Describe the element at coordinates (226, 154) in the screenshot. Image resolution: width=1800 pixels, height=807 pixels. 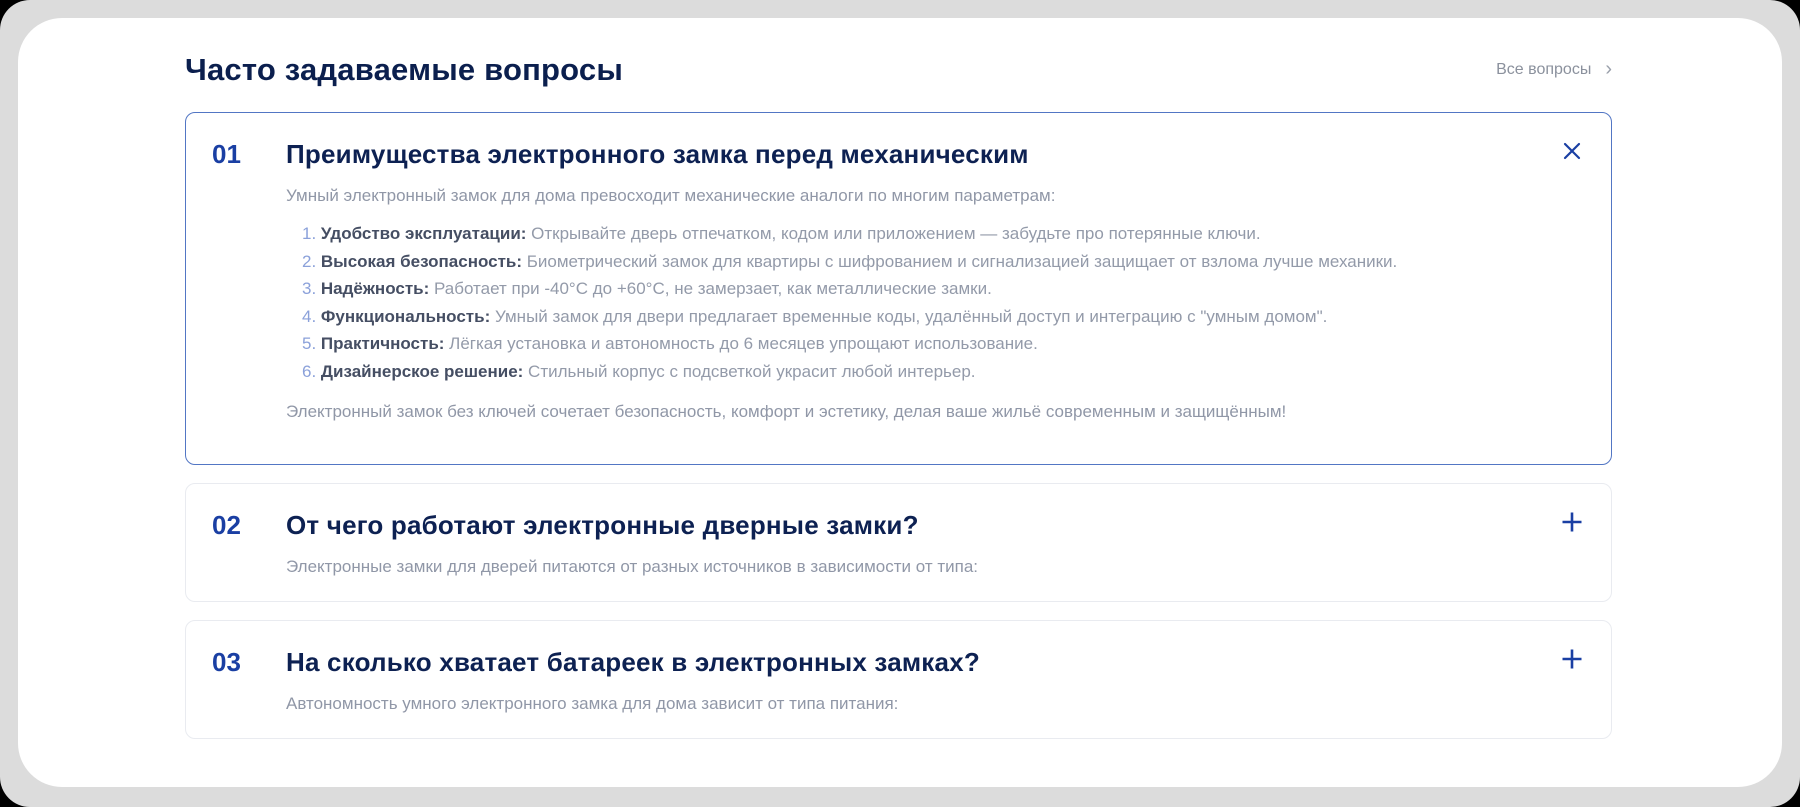
I see `faq-item-number: 01` at that location.